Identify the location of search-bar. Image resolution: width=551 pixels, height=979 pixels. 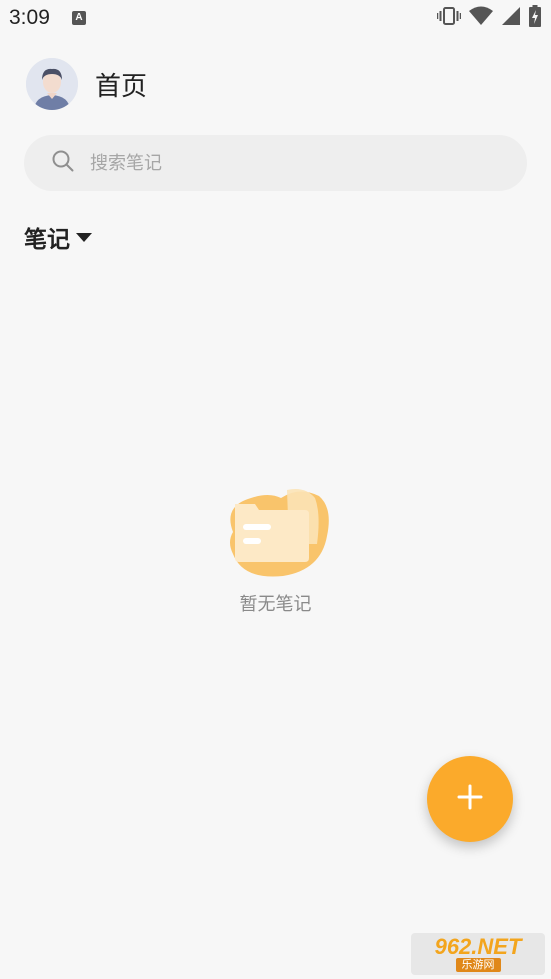
(275, 163).